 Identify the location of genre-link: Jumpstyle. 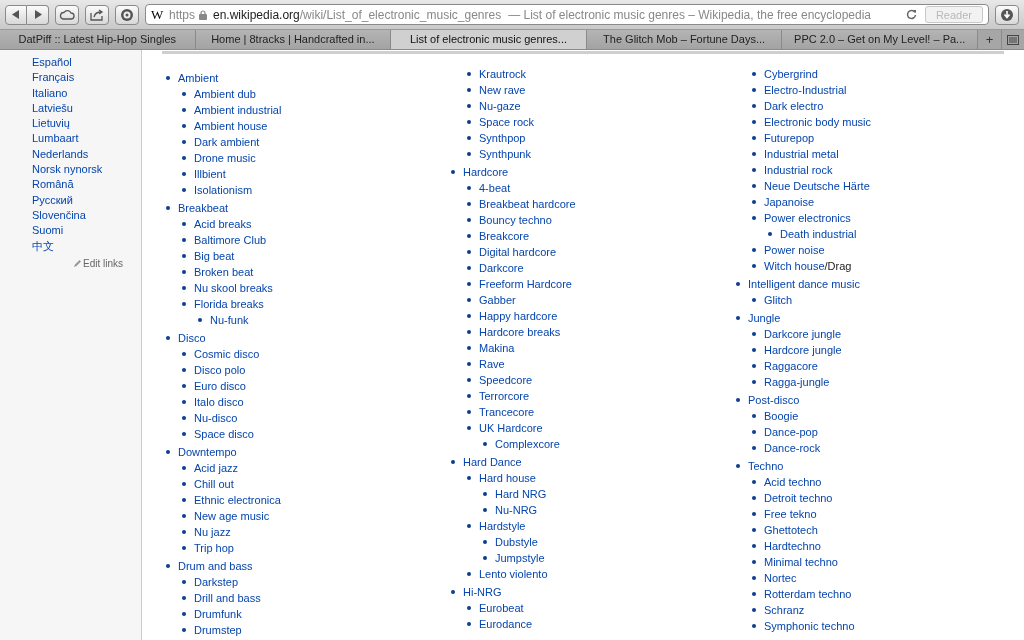
(520, 558).